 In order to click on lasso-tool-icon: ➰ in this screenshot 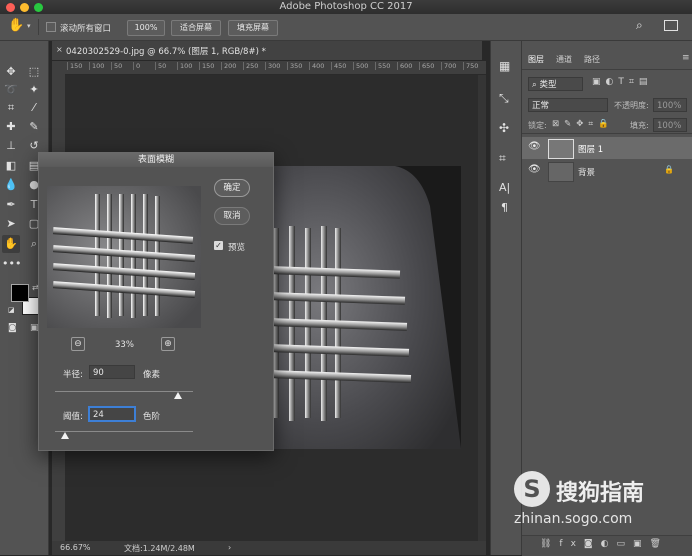, I will do `click(11, 90)`.